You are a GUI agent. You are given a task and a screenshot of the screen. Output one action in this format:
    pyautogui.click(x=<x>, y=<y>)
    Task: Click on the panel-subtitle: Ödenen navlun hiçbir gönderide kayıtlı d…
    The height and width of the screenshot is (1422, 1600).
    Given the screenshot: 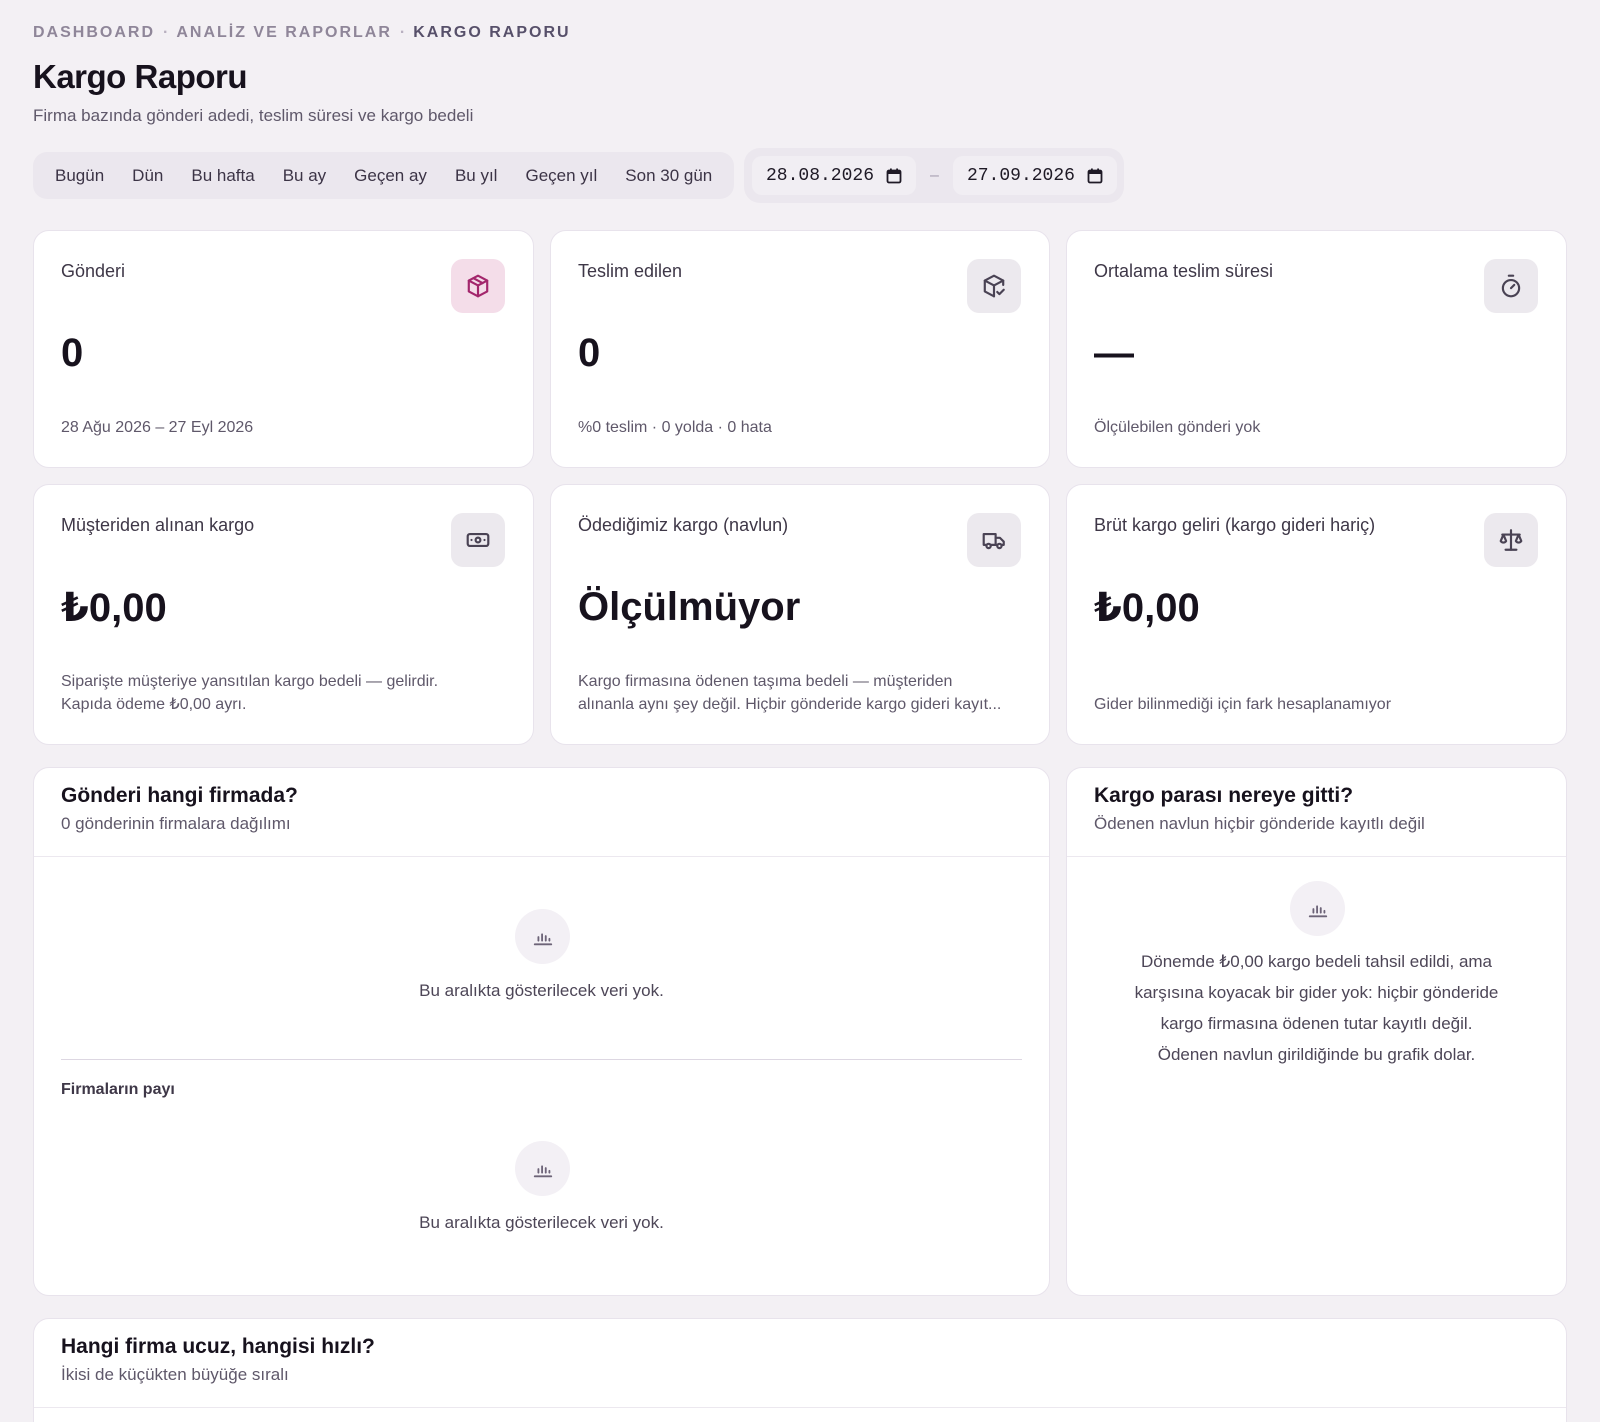 What is the action you would take?
    pyautogui.click(x=1259, y=823)
    